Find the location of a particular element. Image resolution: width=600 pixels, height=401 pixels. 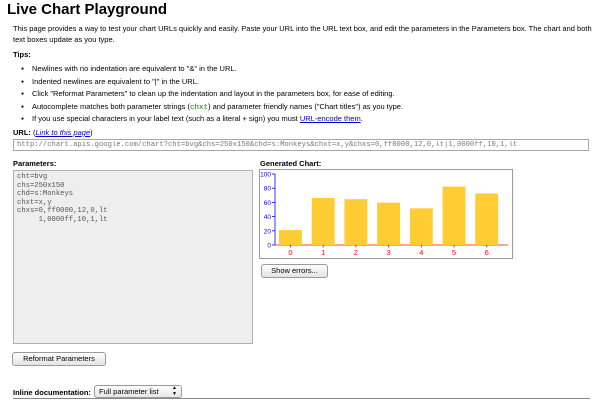

y-tick-label: 20 is located at coordinates (268, 231).